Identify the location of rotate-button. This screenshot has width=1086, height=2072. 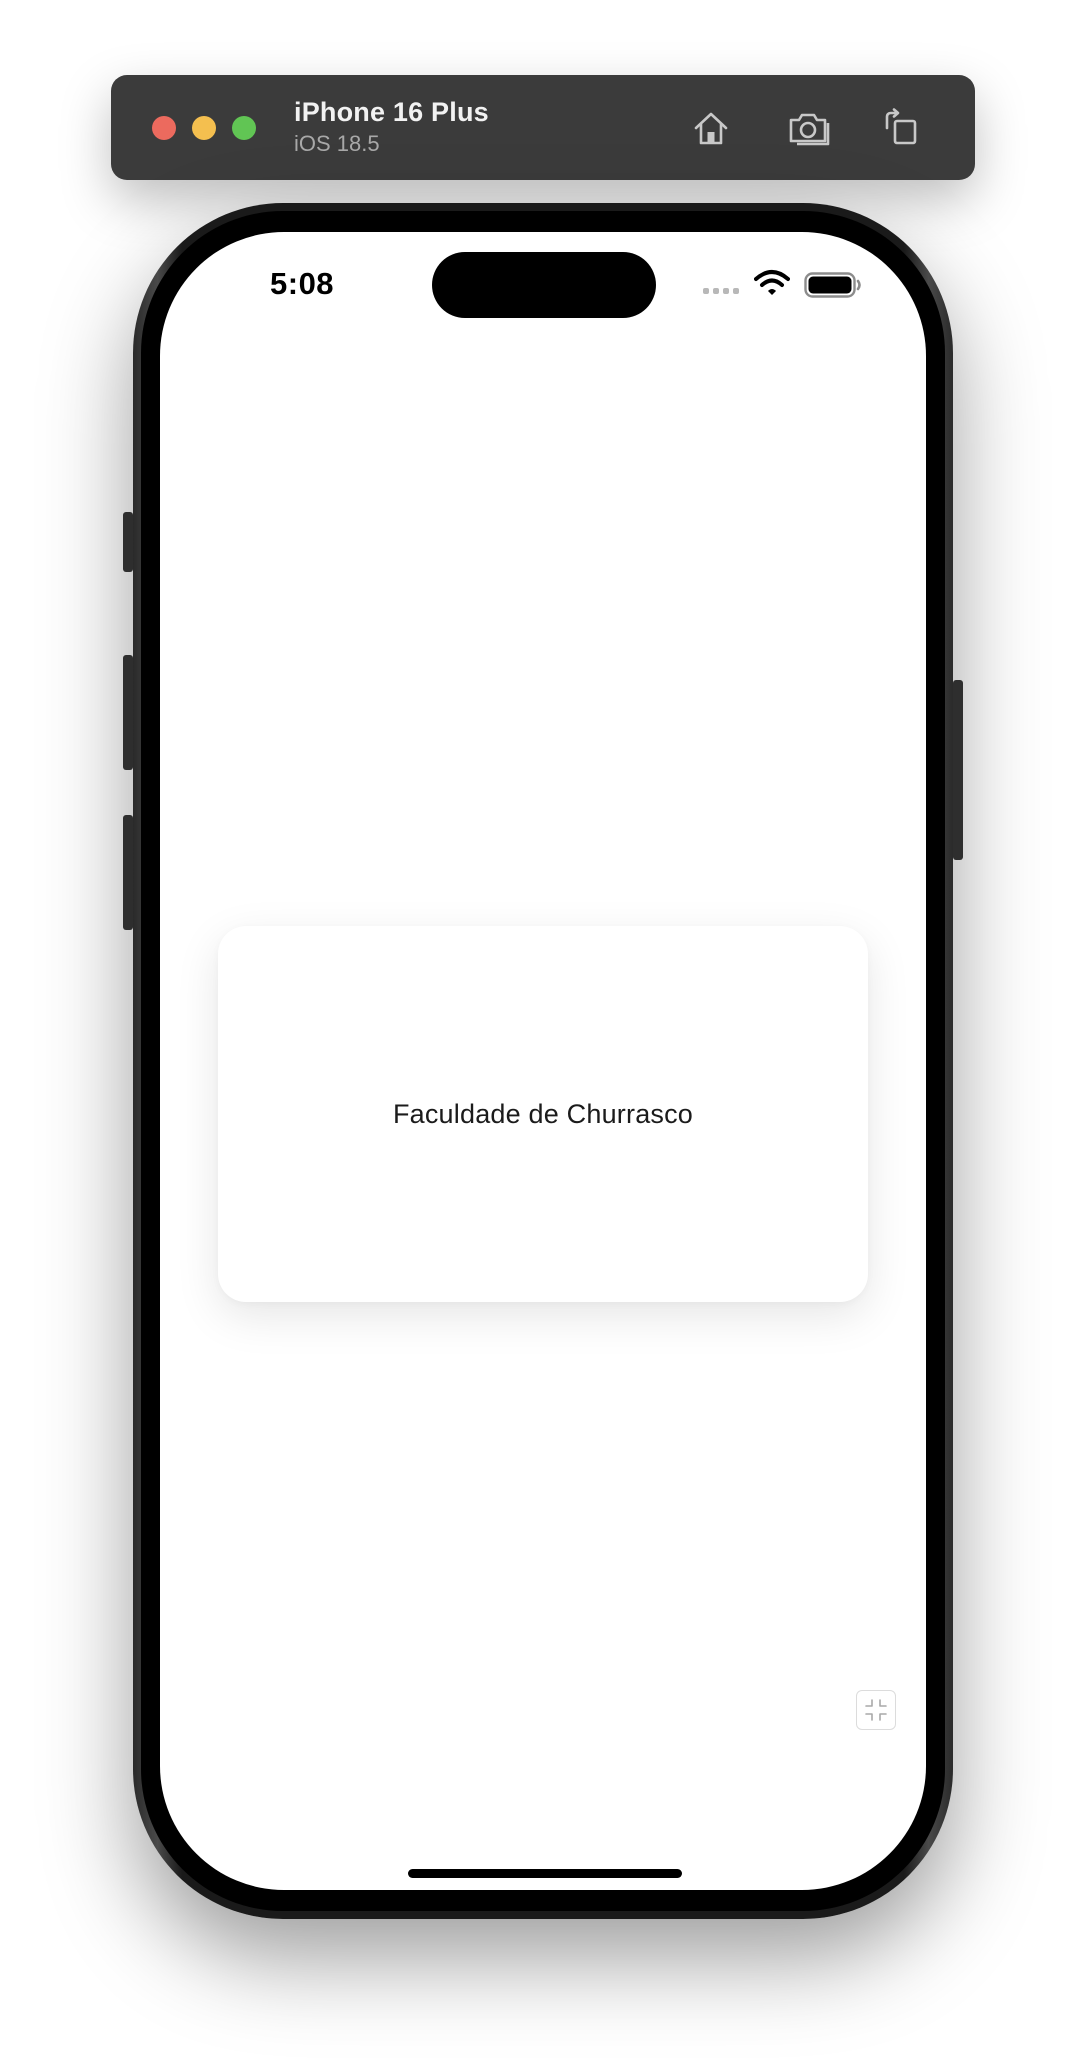
(901, 128).